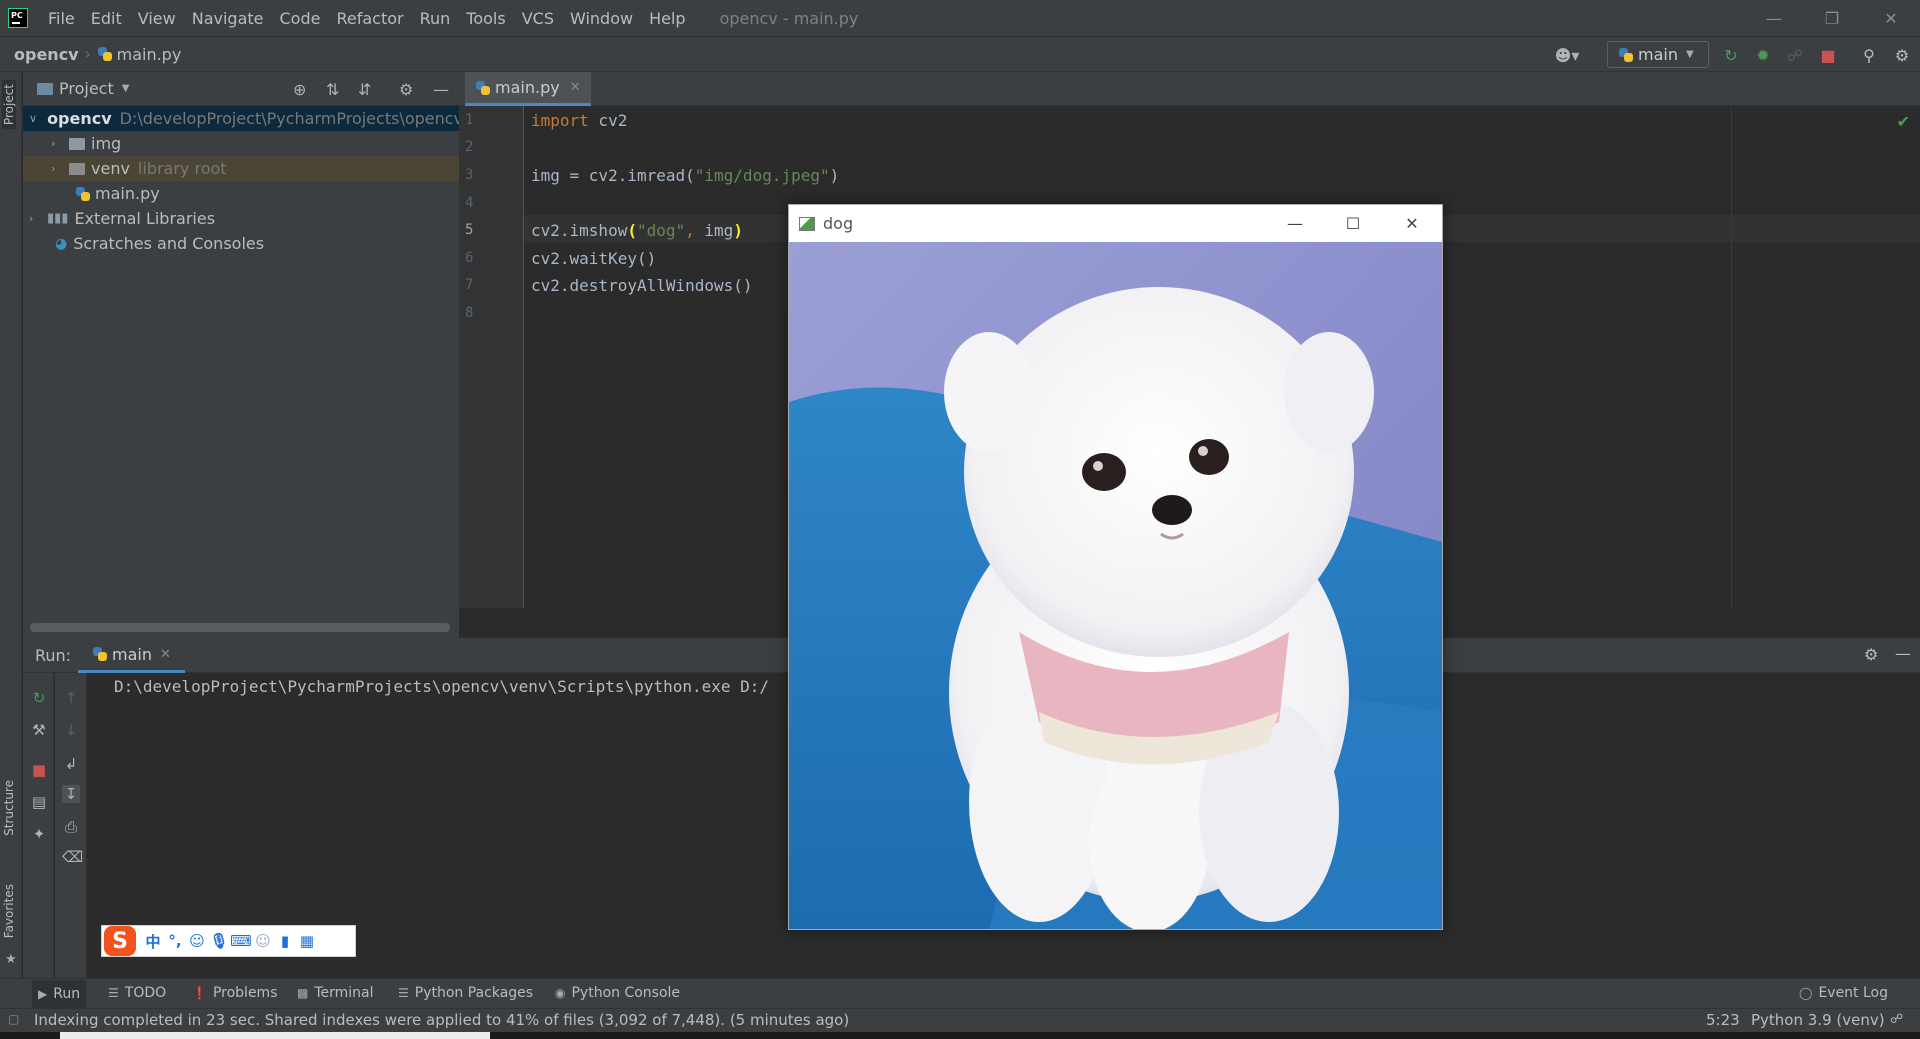 This screenshot has width=1920, height=1039. Describe the element at coordinates (241, 218) in the screenshot. I see `tree-node-external-libraries: › ▮▮▮ External Libraries` at that location.